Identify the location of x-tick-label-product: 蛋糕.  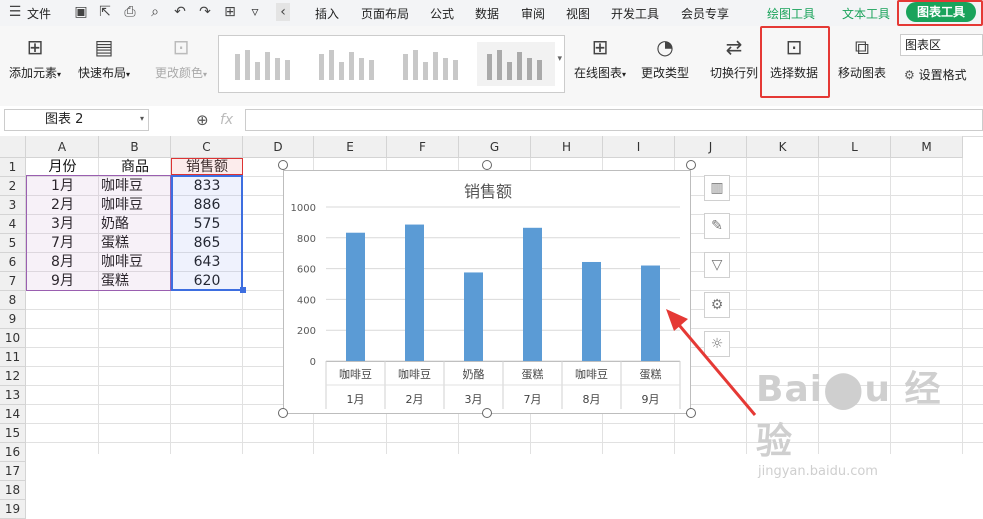
(533, 374).